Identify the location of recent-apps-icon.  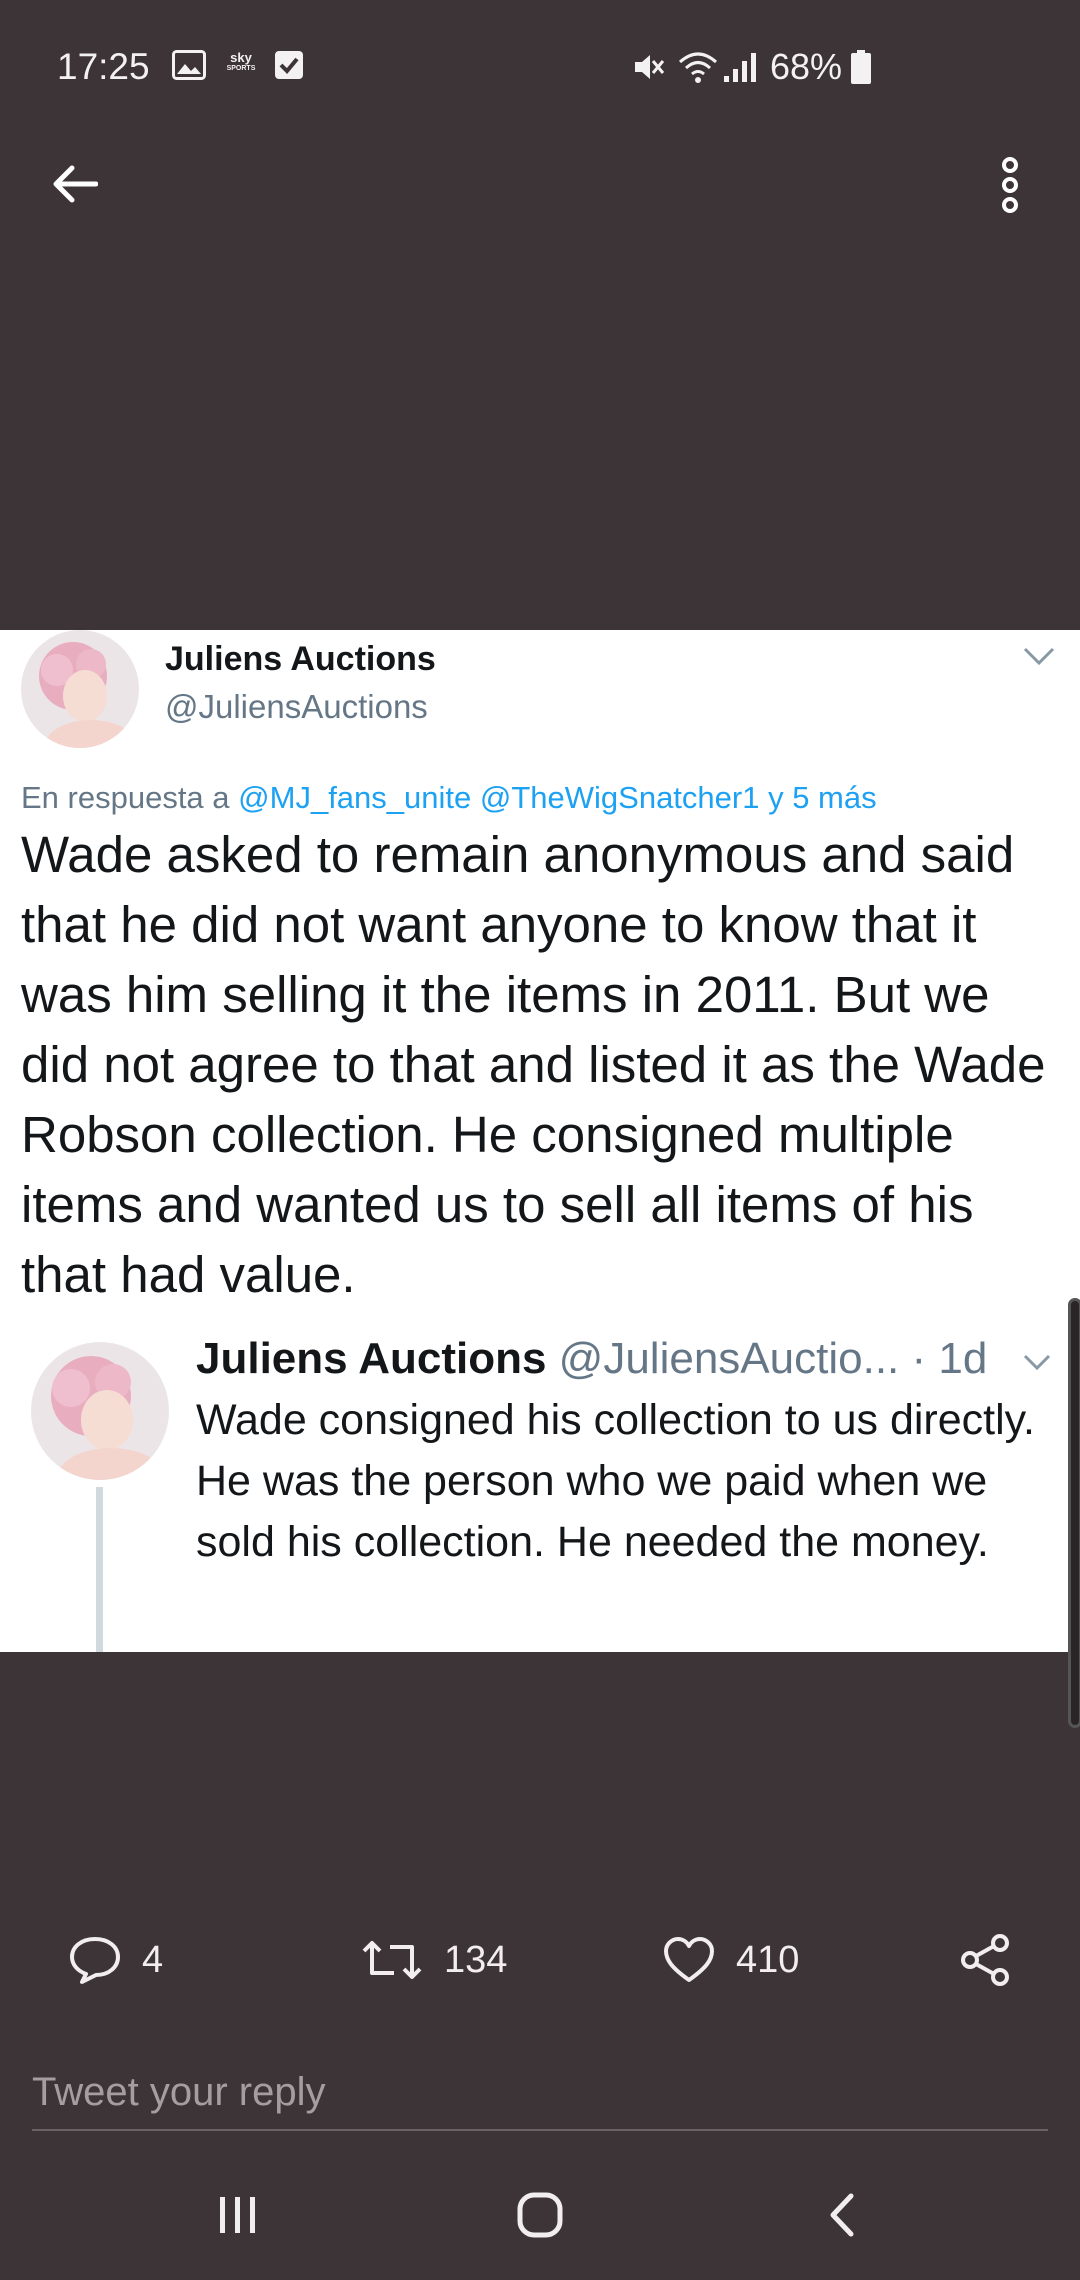
(237, 2215).